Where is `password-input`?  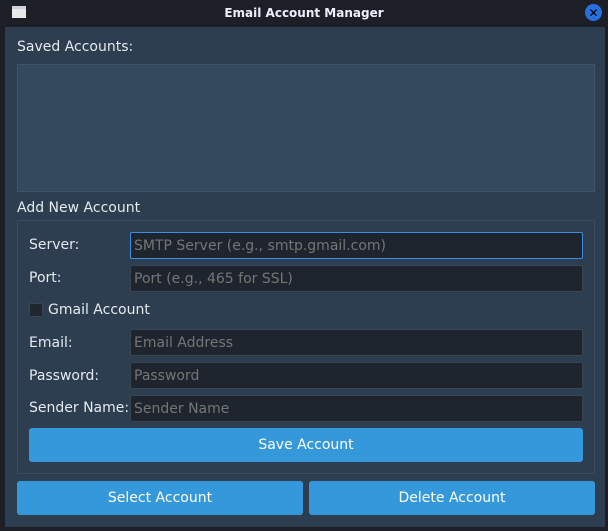 password-input is located at coordinates (356, 375).